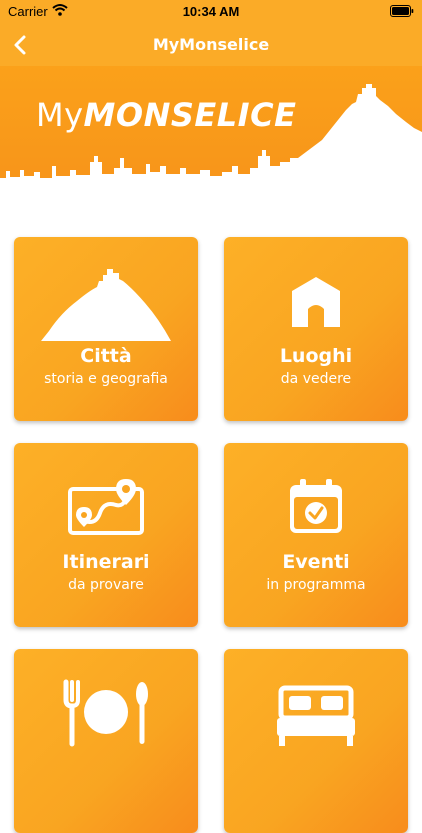  Describe the element at coordinates (316, 356) in the screenshot. I see `tile-title: Luoghi` at that location.